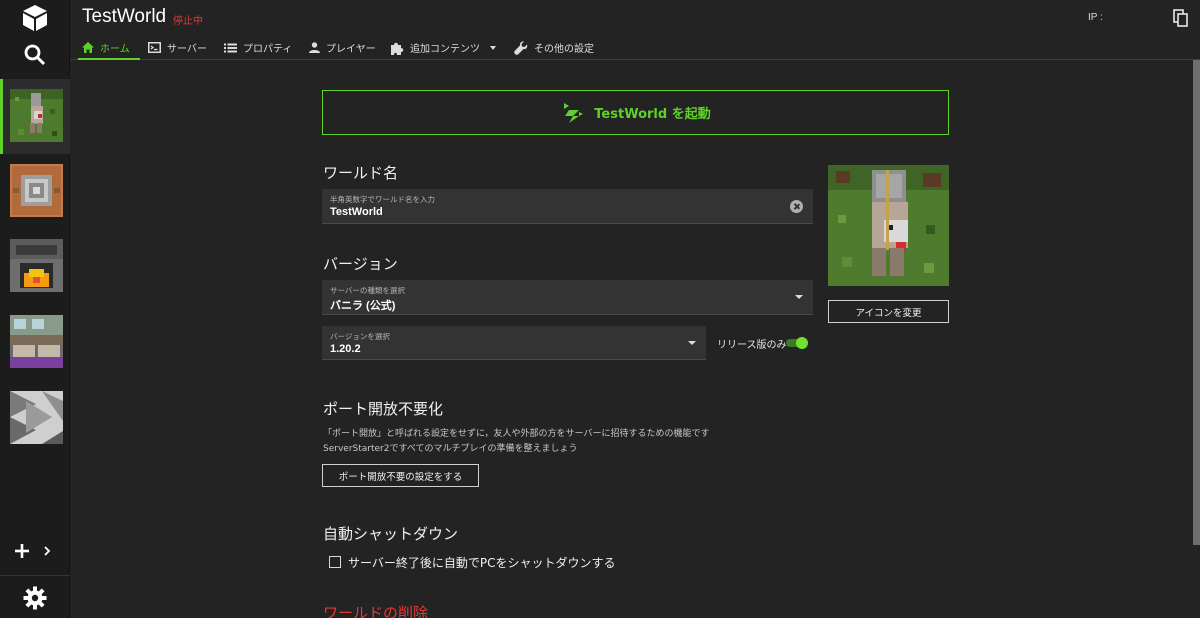 The width and height of the screenshot is (1200, 618). I want to click on tab-label: ホーム, so click(115, 49).